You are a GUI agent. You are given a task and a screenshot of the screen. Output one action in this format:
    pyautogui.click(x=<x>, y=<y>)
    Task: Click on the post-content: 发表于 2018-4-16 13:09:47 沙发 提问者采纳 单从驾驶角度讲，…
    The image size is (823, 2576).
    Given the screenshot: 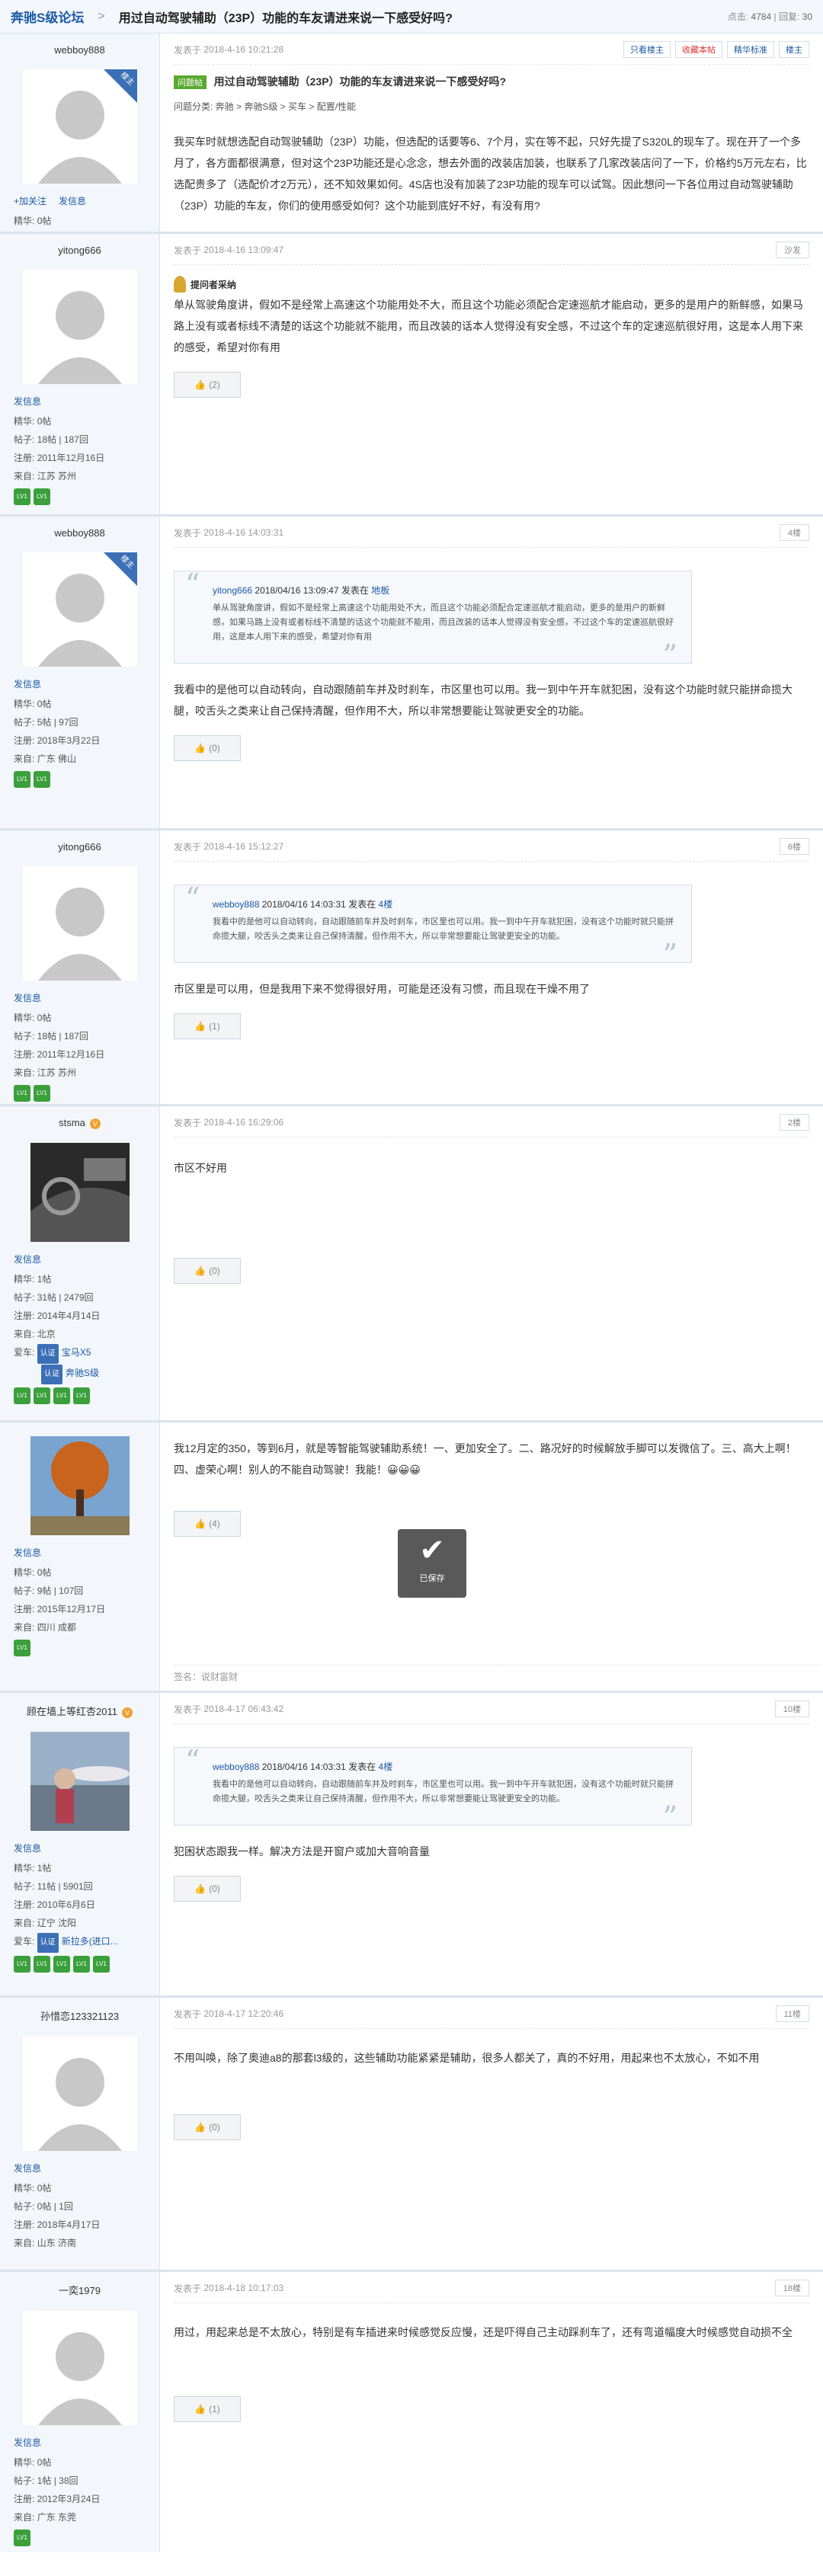 What is the action you would take?
    pyautogui.click(x=492, y=374)
    